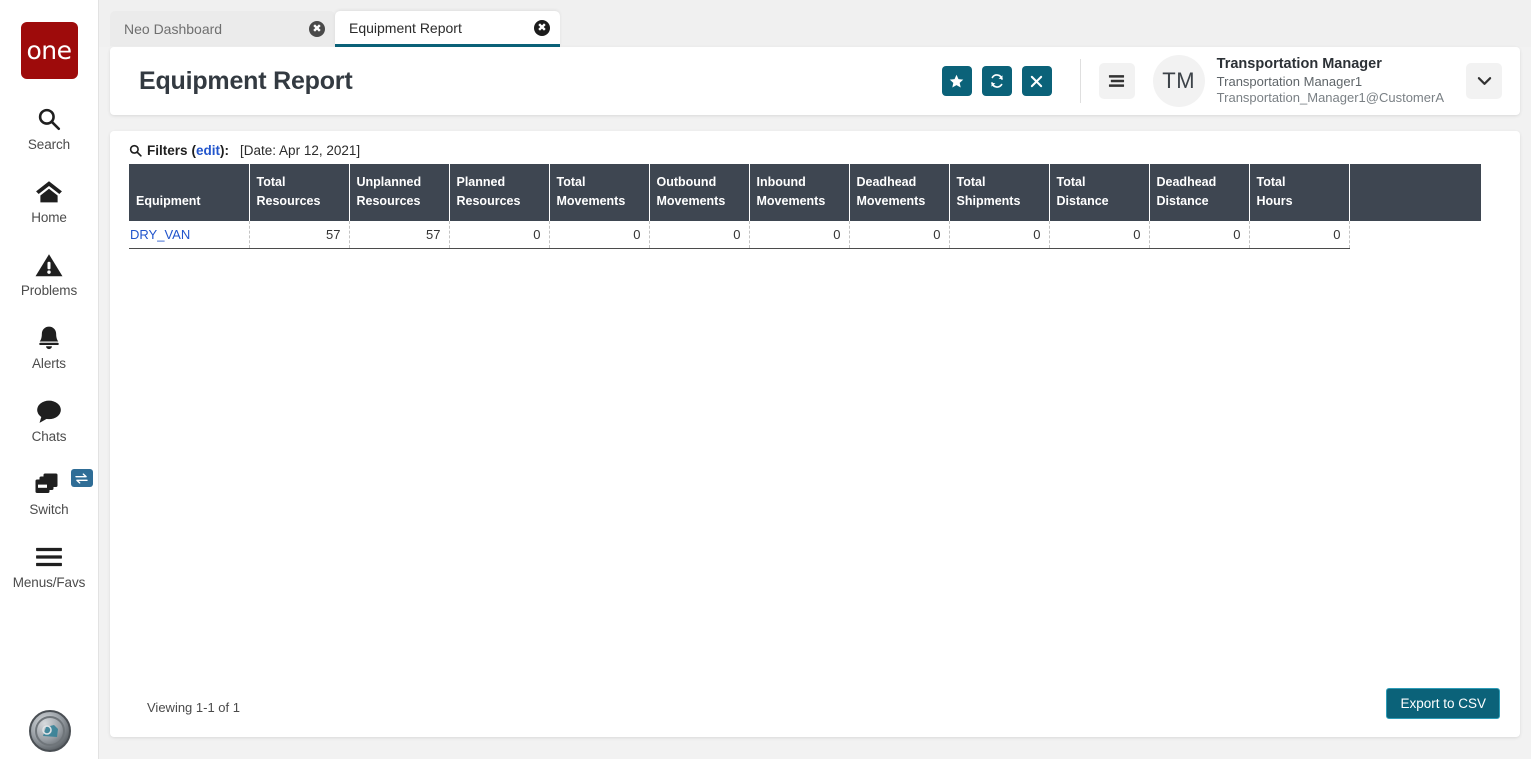  What do you see at coordinates (49, 144) in the screenshot?
I see `rail-item-label: Search` at bounding box center [49, 144].